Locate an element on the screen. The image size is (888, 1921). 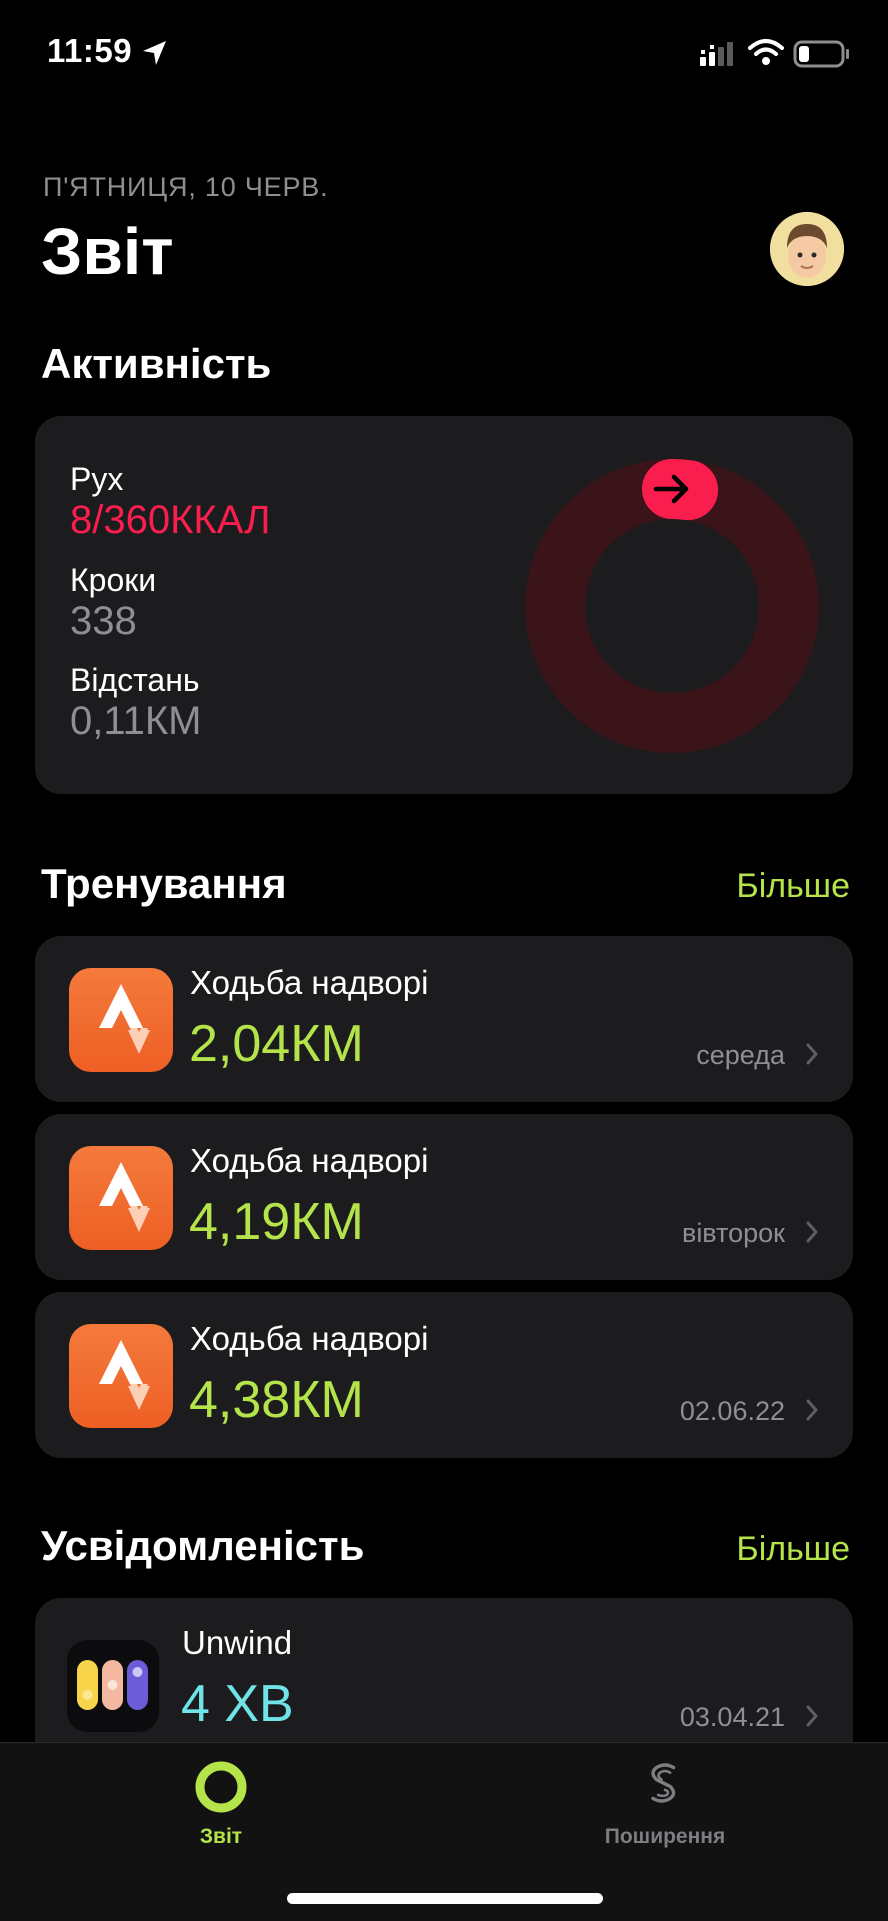
workout-distance: 4,38КМ is located at coordinates (276, 1400).